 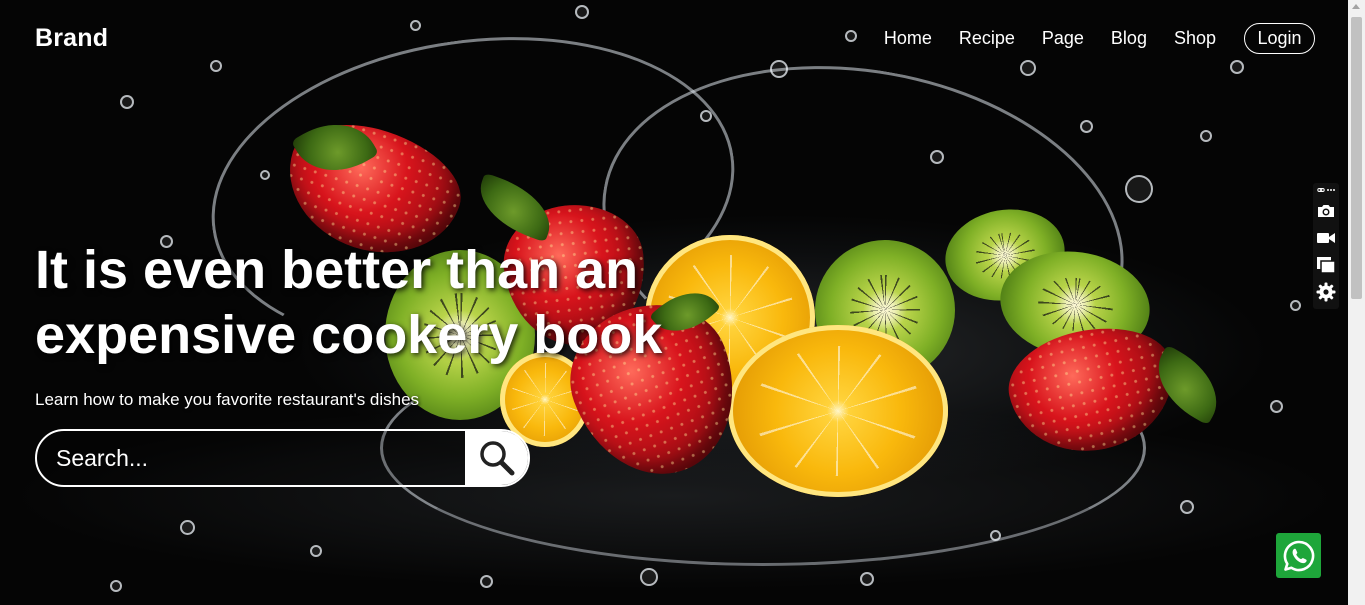 I want to click on video-camera-icon, so click(x=1326, y=237).